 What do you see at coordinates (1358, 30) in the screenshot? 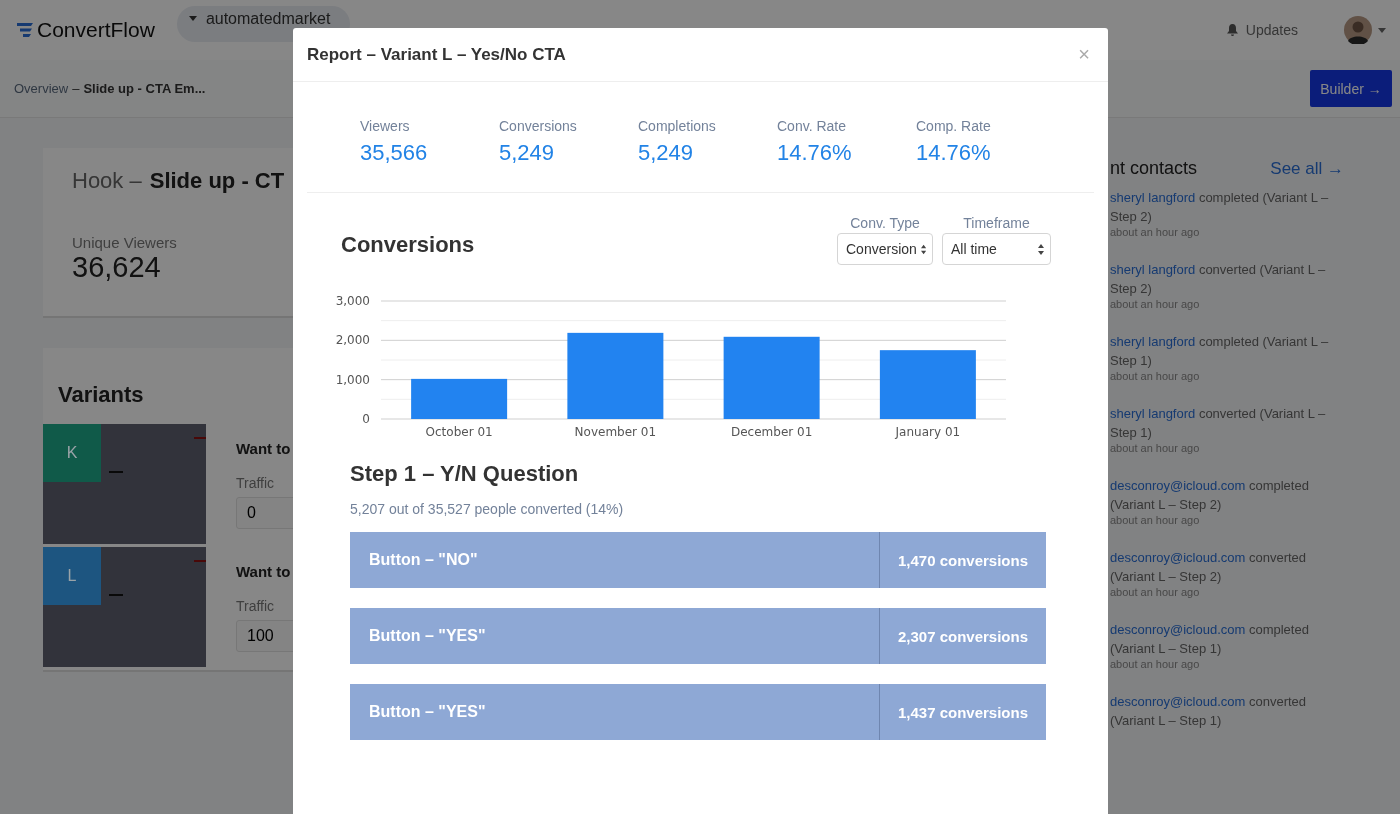
I see `avatar-icon` at bounding box center [1358, 30].